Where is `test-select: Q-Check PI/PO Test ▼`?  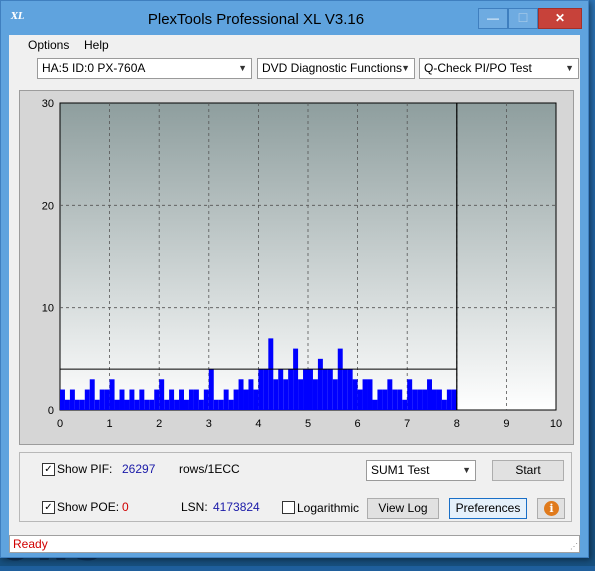 test-select: Q-Check PI/PO Test ▼ is located at coordinates (499, 68).